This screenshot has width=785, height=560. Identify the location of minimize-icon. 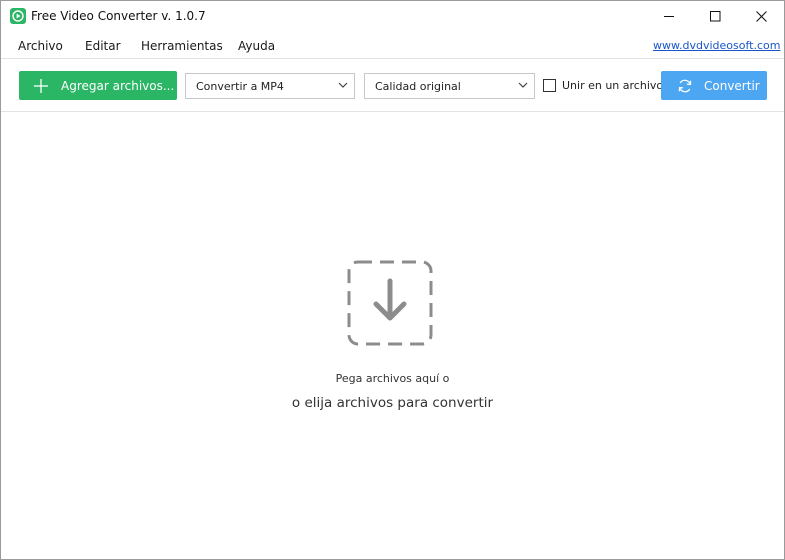
(668, 16).